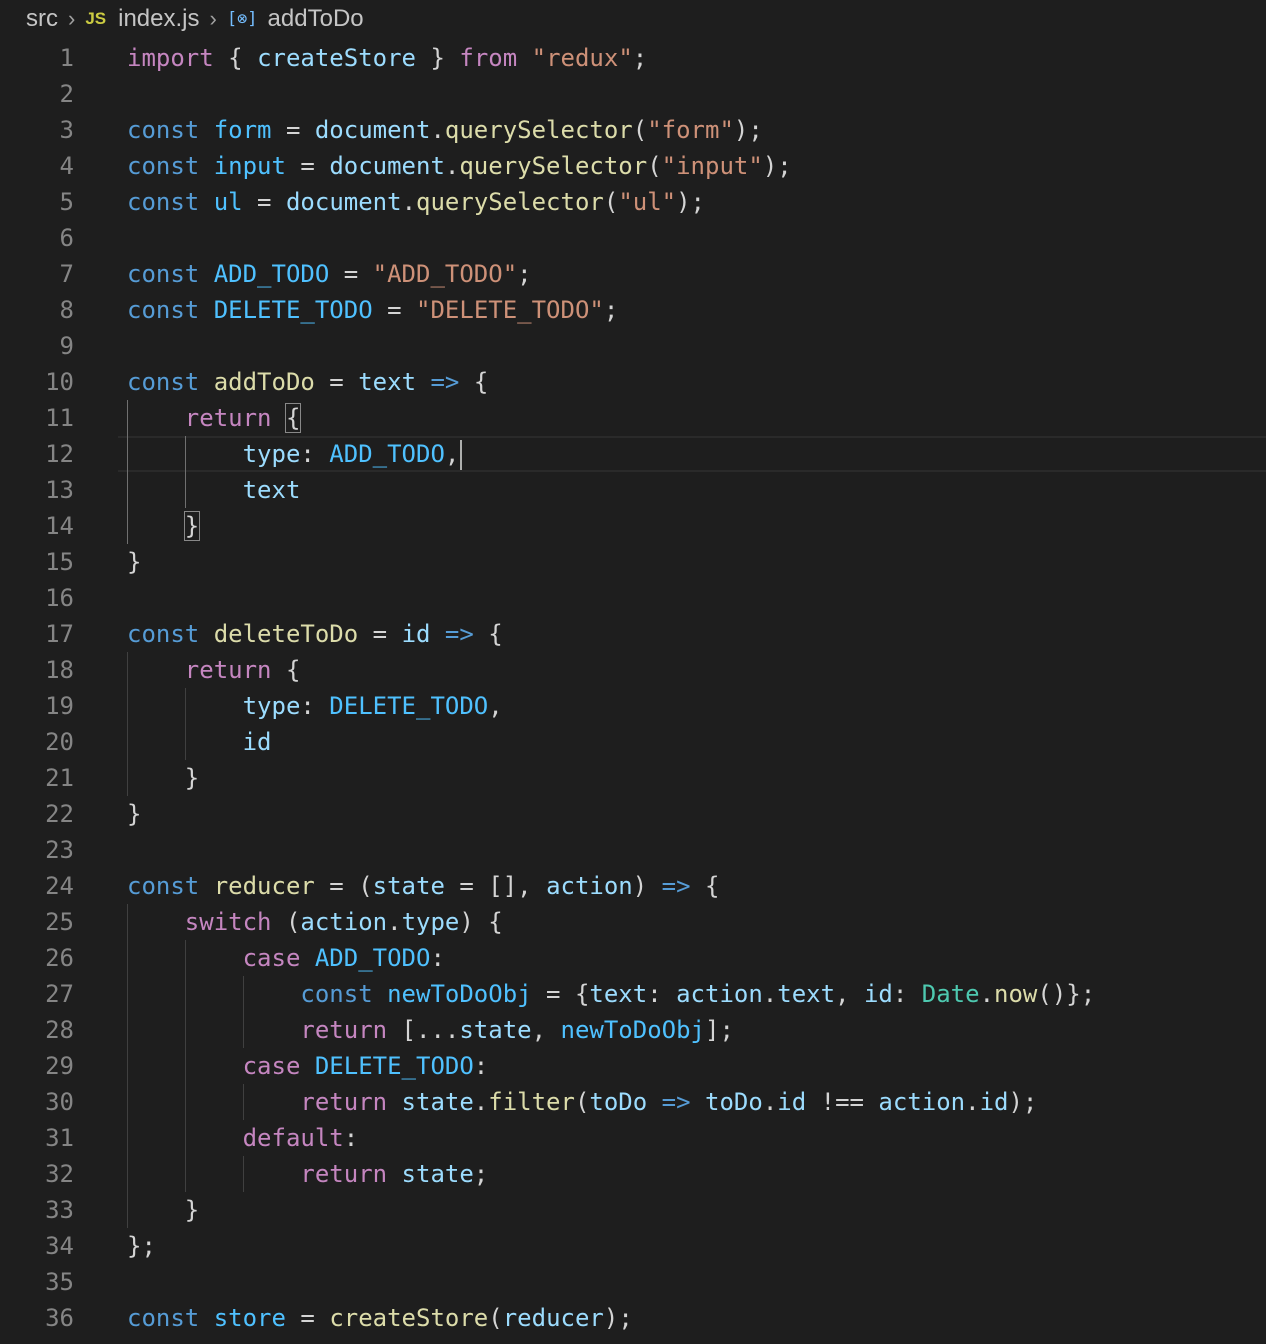  Describe the element at coordinates (66, 166) in the screenshot. I see `line-number: 4` at that location.